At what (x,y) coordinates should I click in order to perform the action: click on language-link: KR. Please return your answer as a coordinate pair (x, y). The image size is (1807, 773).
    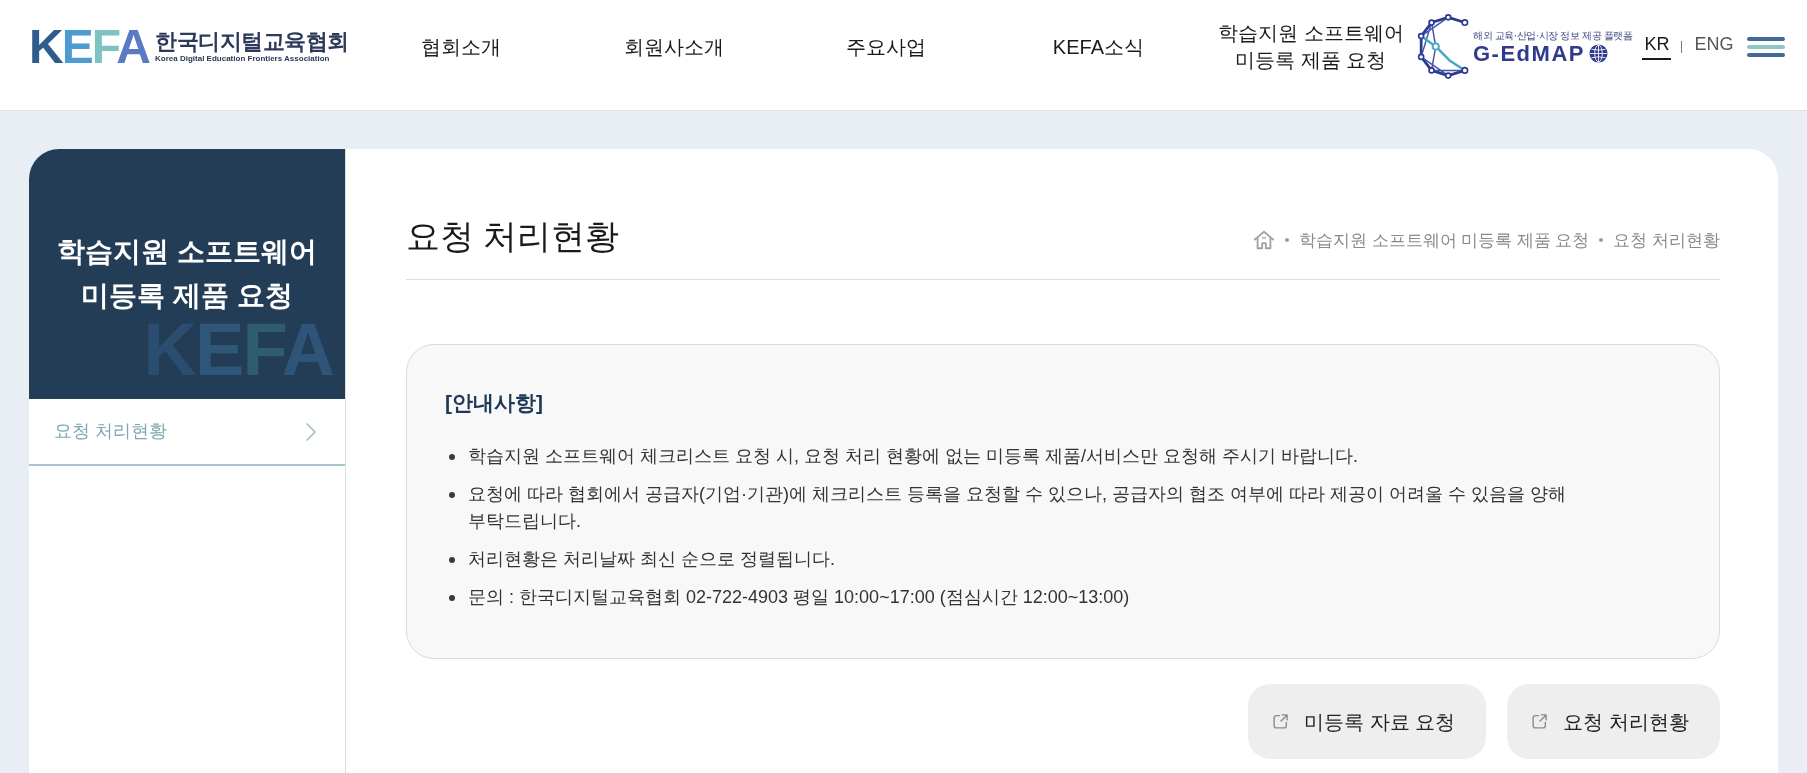
    Looking at the image, I should click on (1657, 47).